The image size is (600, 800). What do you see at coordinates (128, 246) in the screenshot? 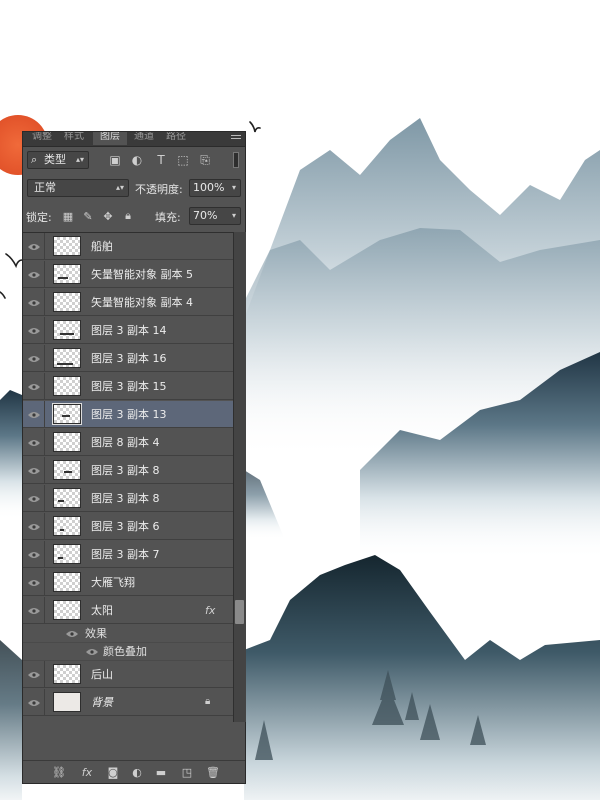
I see `layer-row: 船舶` at bounding box center [128, 246].